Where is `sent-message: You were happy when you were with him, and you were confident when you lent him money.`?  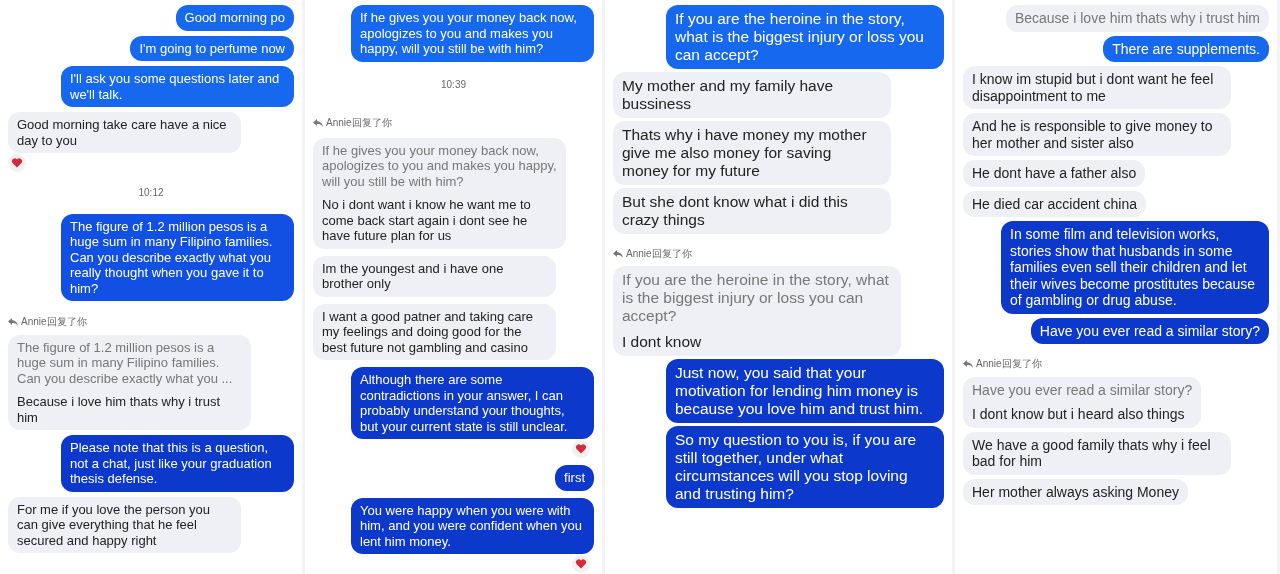
sent-message: You were happy when you were with him, and you were confident when you lent him money. is located at coordinates (472, 525).